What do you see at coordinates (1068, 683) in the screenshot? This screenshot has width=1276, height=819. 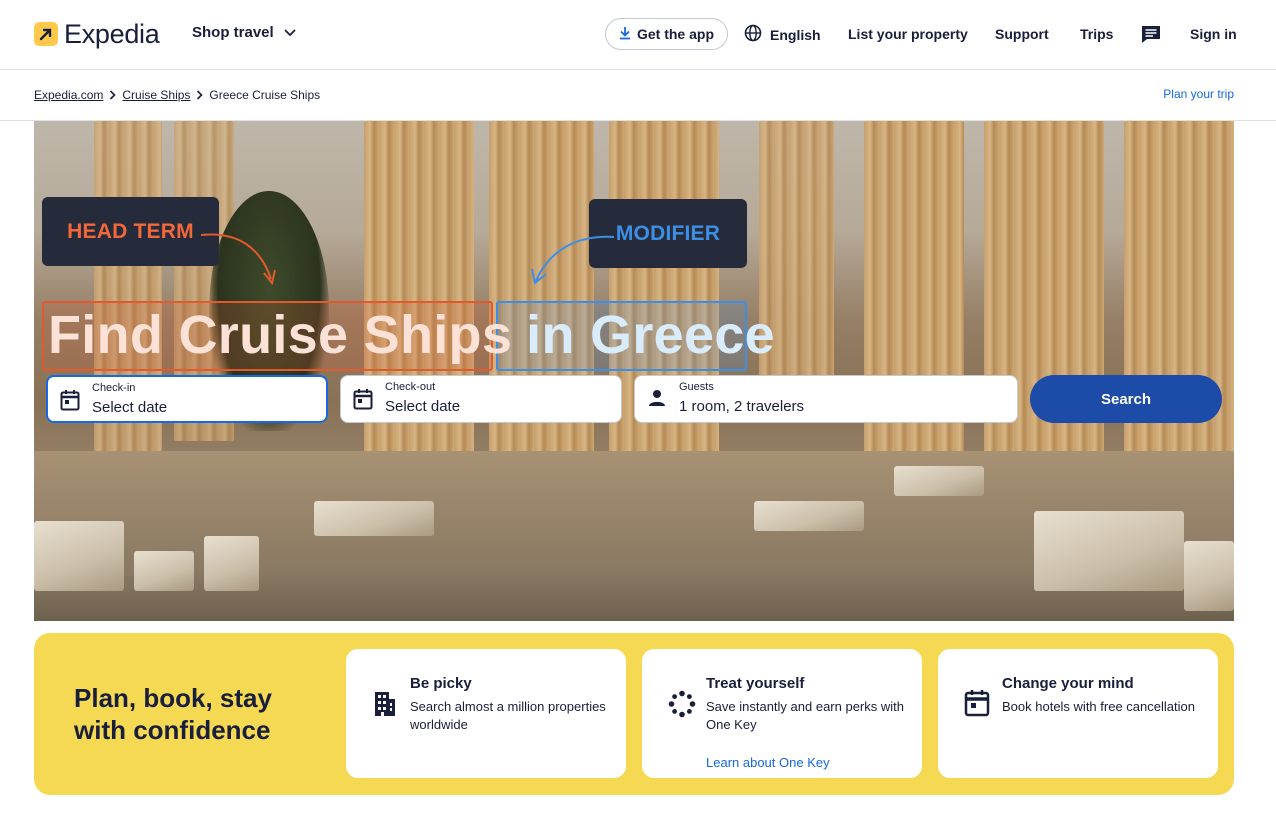 I see `card-title: Change your mind` at bounding box center [1068, 683].